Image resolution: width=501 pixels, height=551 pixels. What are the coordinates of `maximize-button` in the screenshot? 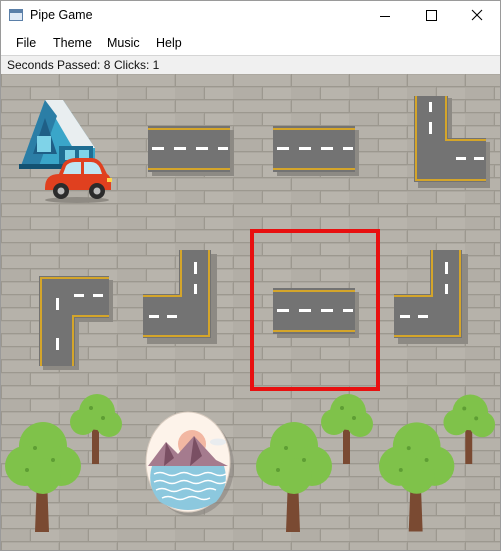 It's located at (431, 16).